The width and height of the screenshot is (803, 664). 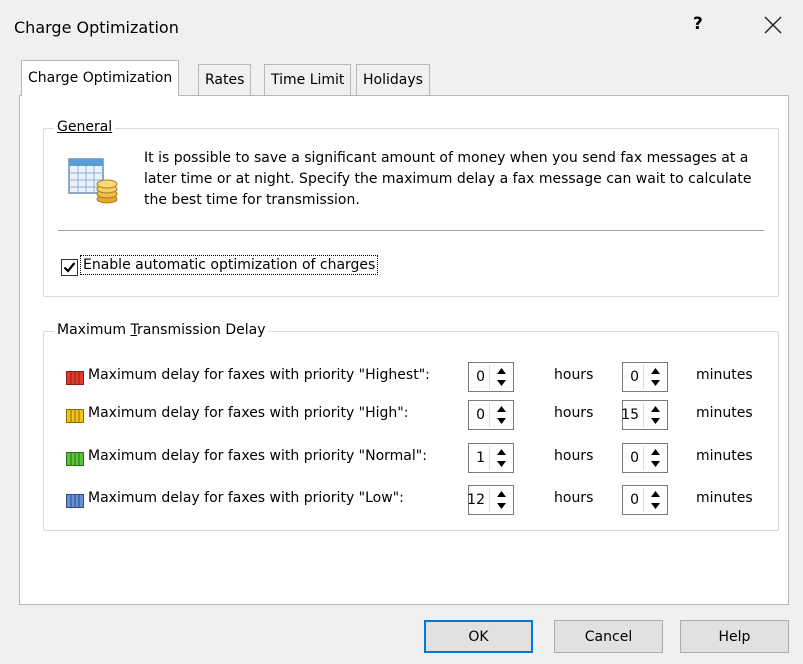 I want to click on close-icon, so click(x=773, y=25).